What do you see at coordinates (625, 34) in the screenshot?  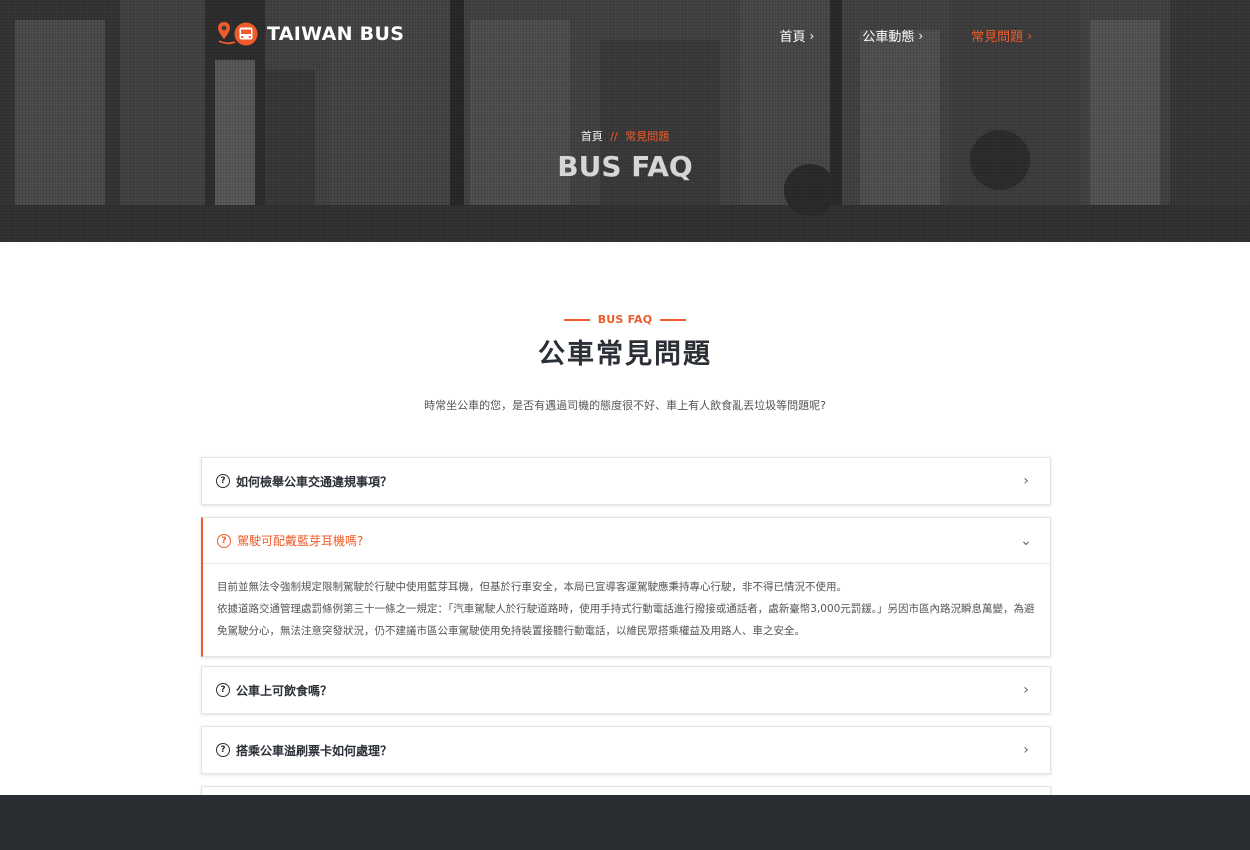 I see `top-navbar: TAIWAN BUS 首頁 › 公車動態 › 常見問題 ›` at bounding box center [625, 34].